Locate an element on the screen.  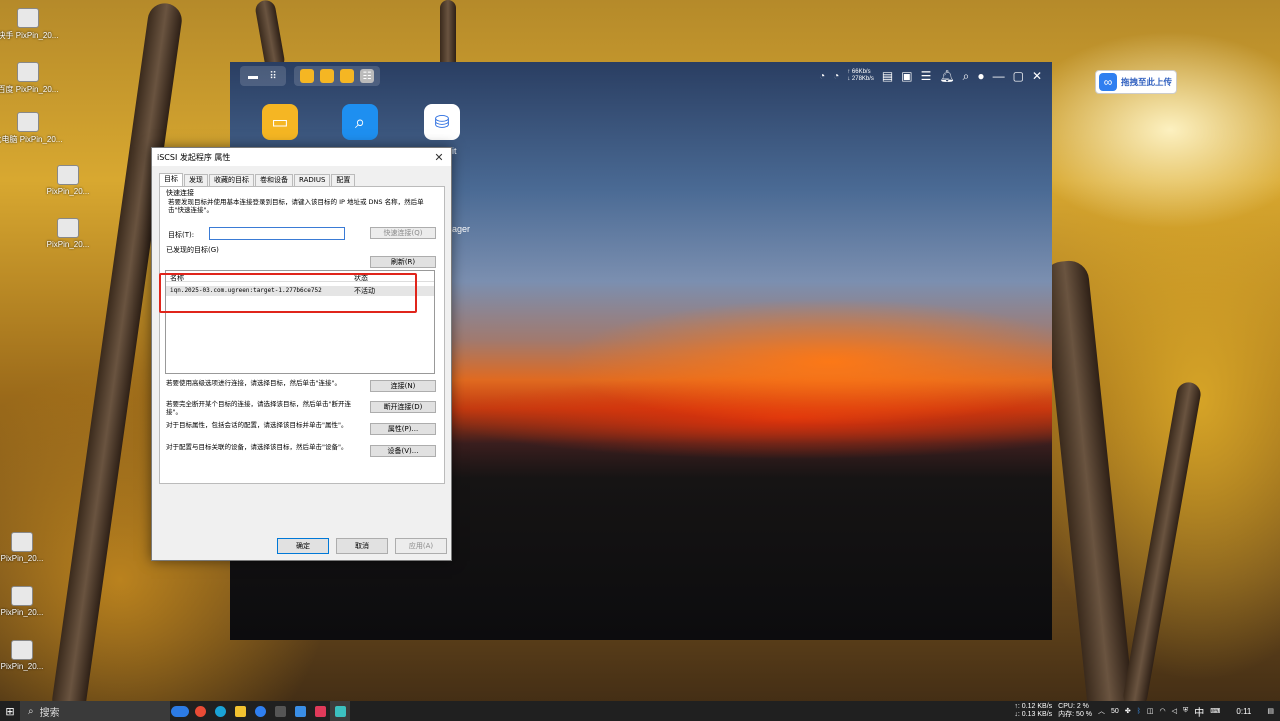
clock: 0:11 is located at coordinates (1243, 711).